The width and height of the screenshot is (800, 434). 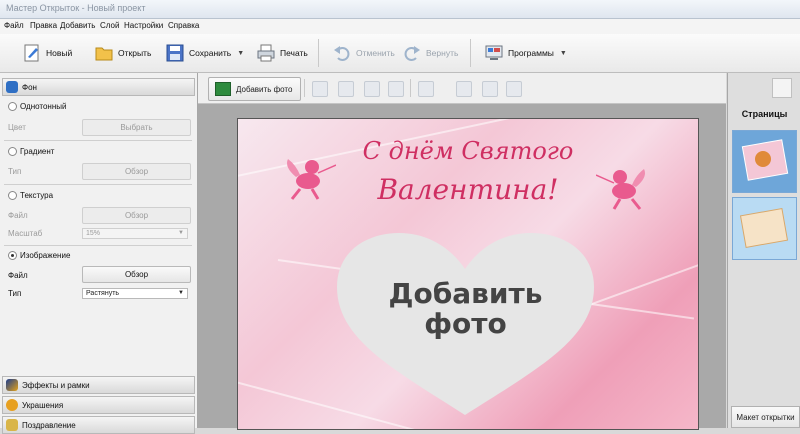 I want to click on printer-icon, so click(x=266, y=53).